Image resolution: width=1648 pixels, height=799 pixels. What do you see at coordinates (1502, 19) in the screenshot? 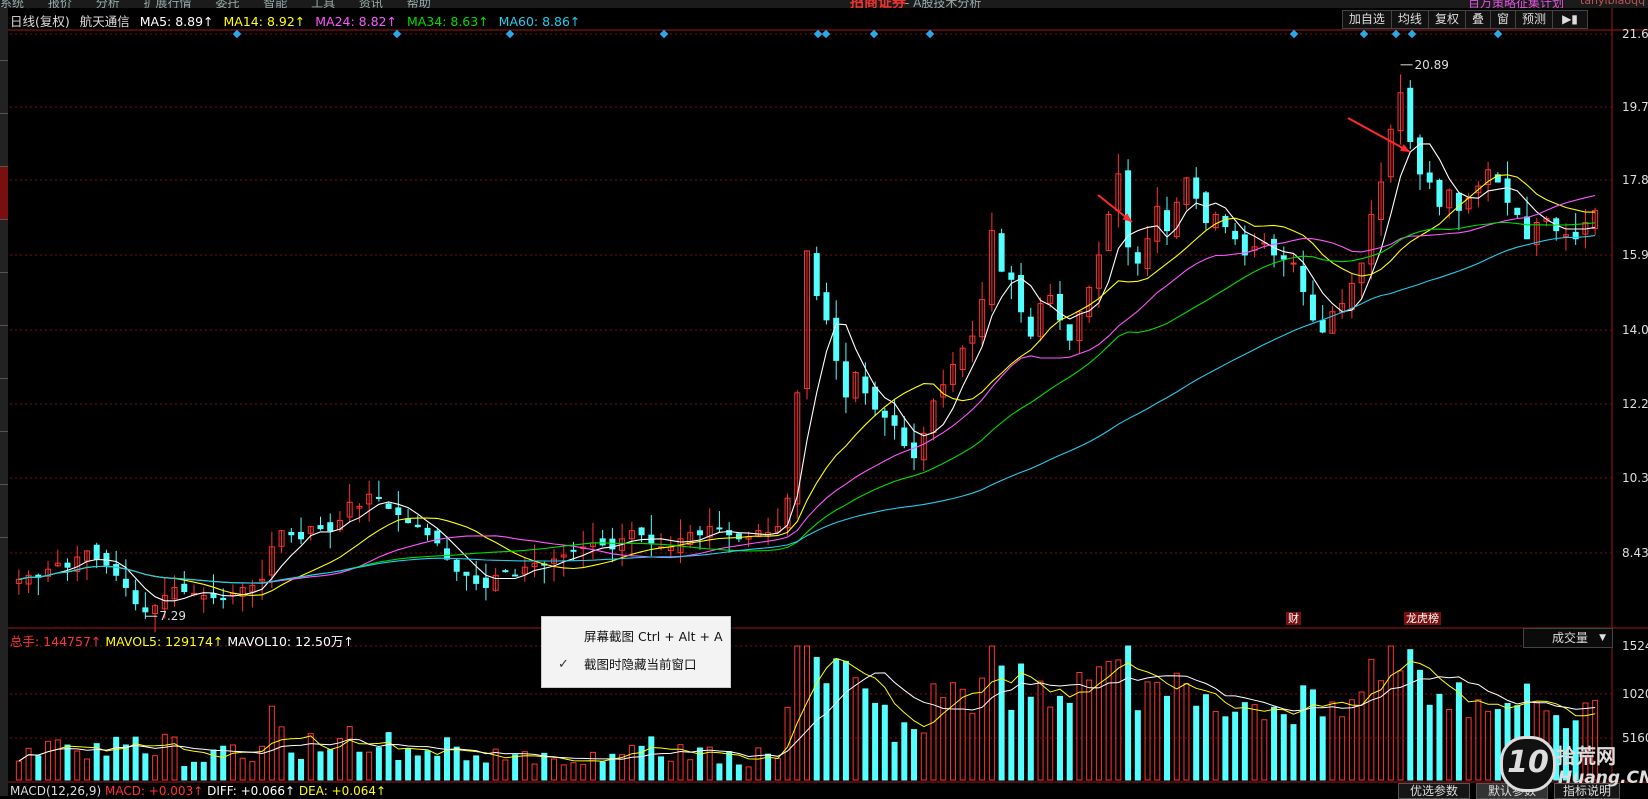
I see `window-button: 窗` at bounding box center [1502, 19].